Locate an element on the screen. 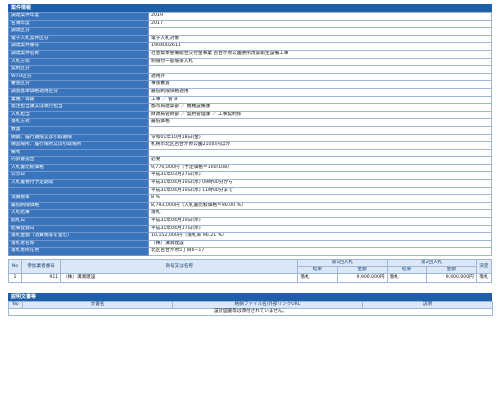 This screenshot has width=500, height=400. info-value: 落札 is located at coordinates (320, 214).